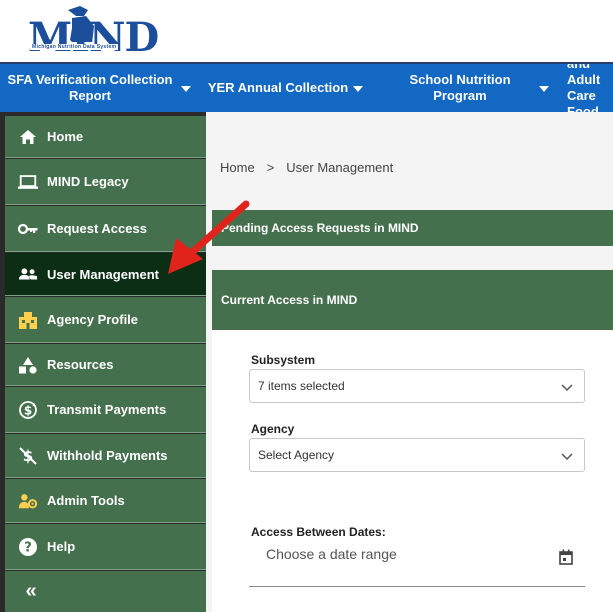  I want to click on date-range-input: Choose a date range, so click(417, 565).